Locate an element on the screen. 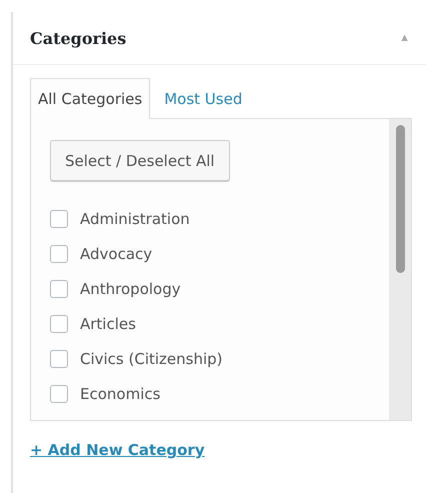  tab: All Categories is located at coordinates (90, 98).